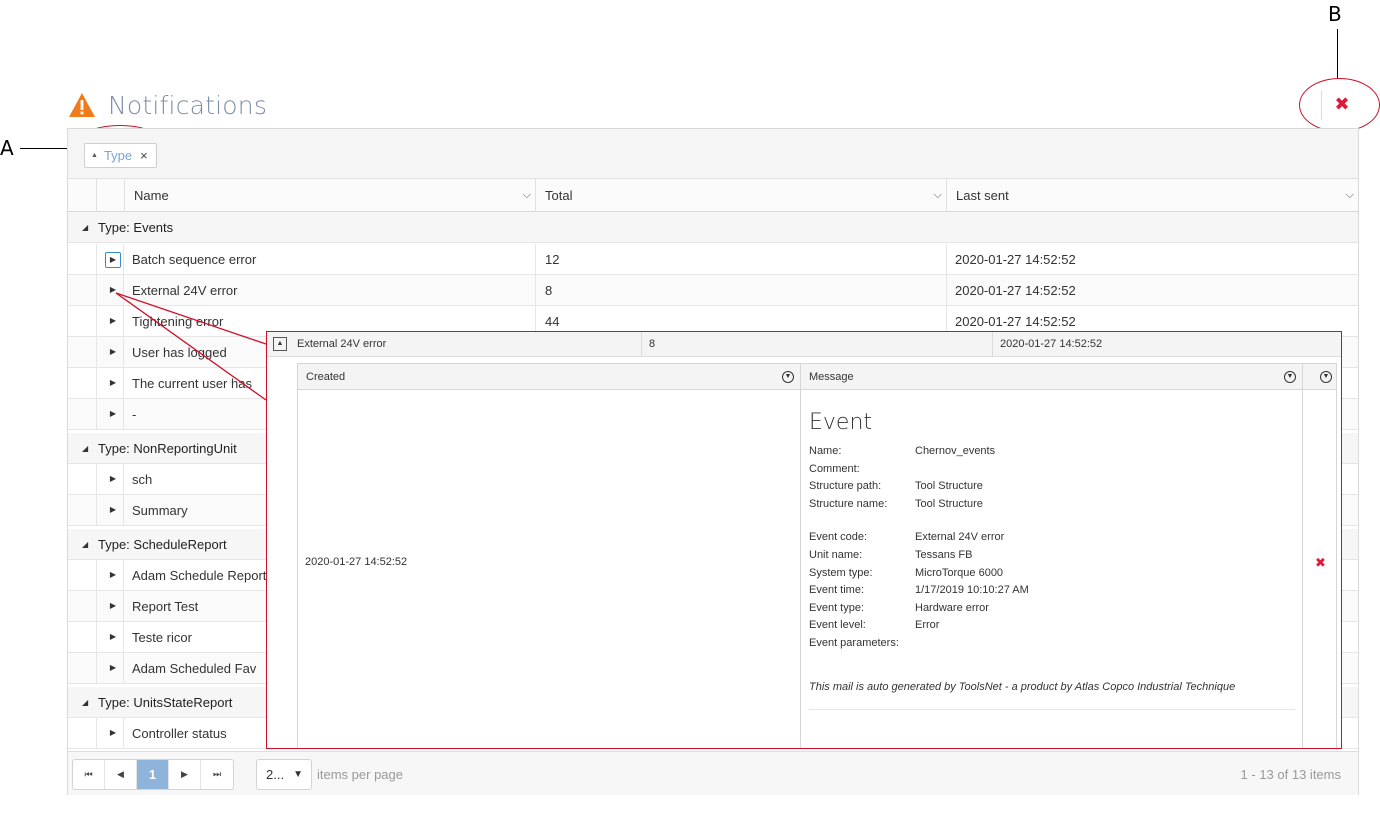  What do you see at coordinates (952, 607) in the screenshot?
I see `event-field-value: Hardware error` at bounding box center [952, 607].